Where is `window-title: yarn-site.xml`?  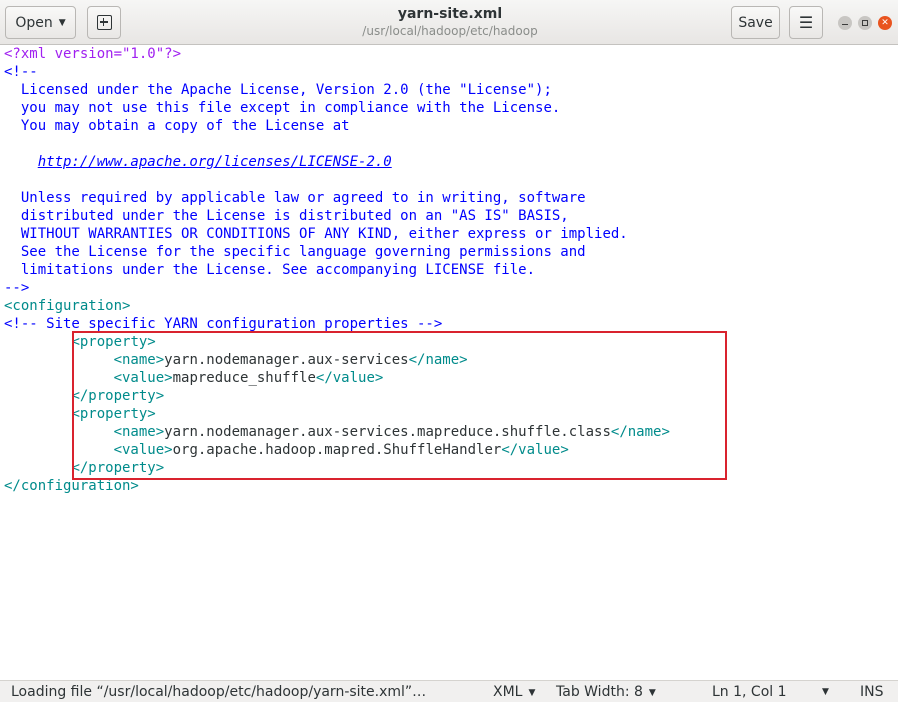 window-title: yarn-site.xml is located at coordinates (450, 14).